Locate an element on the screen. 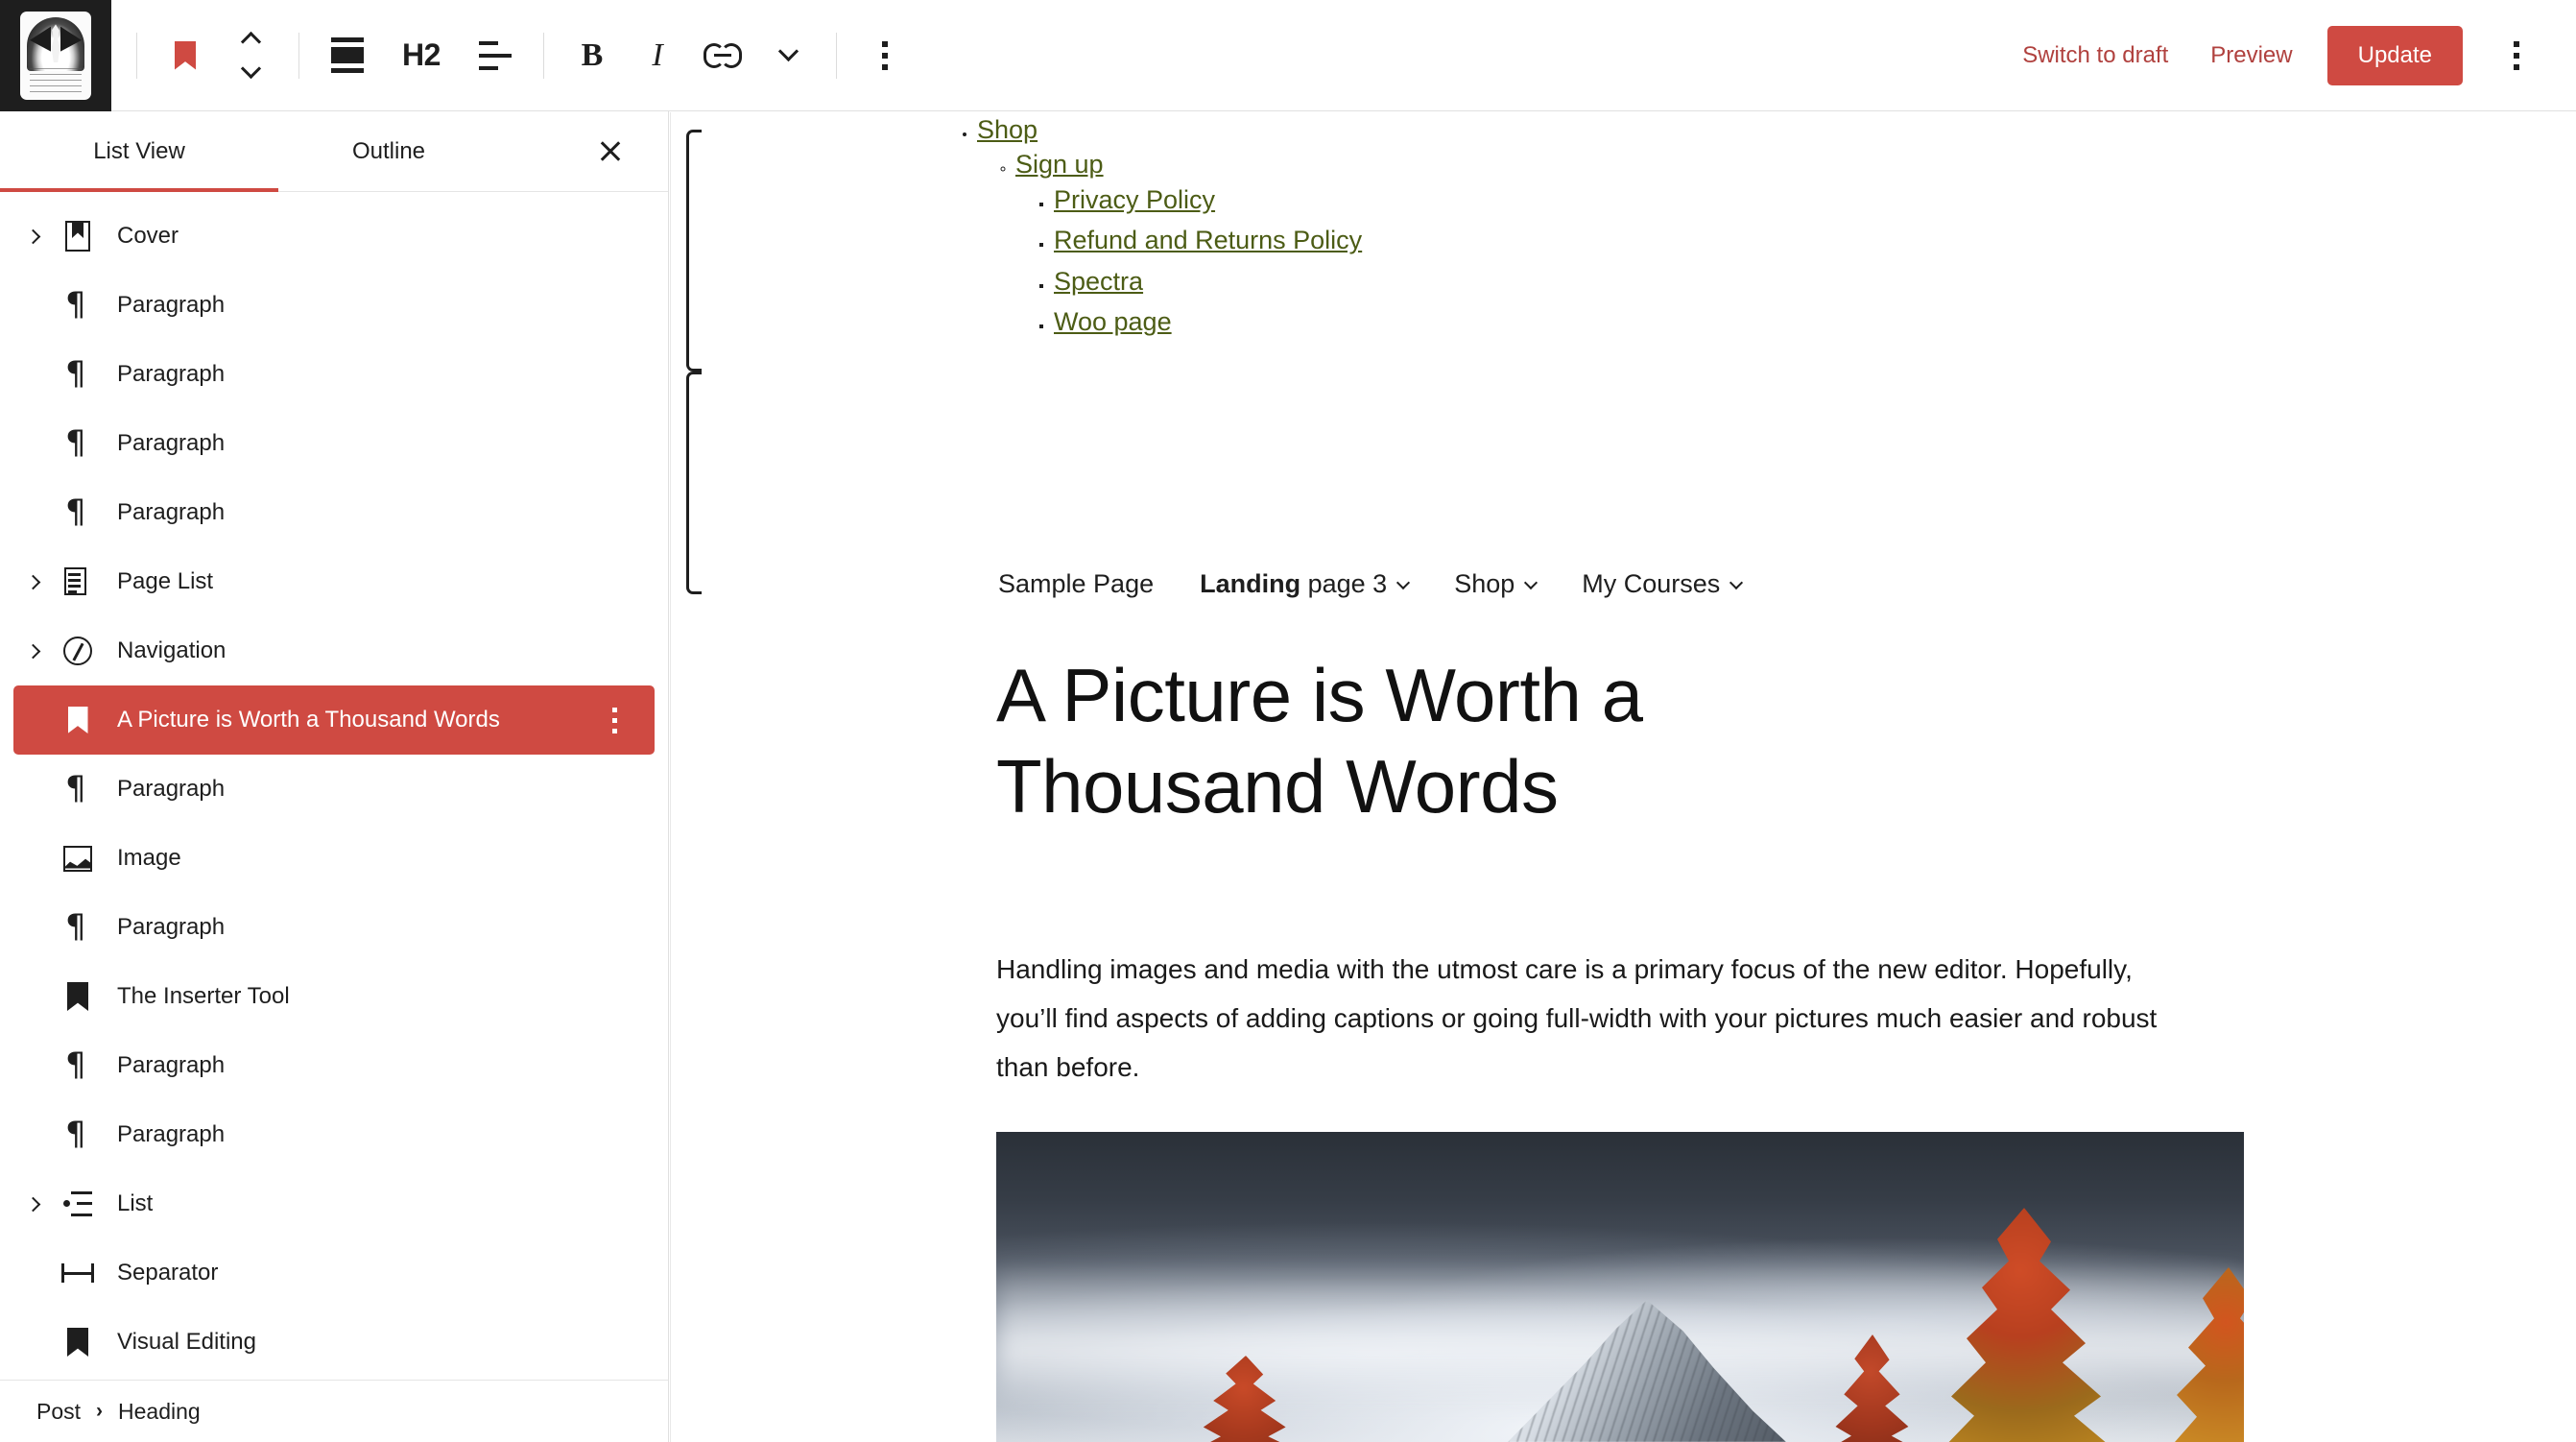  page-menu-item: My Courses is located at coordinates (1663, 584).